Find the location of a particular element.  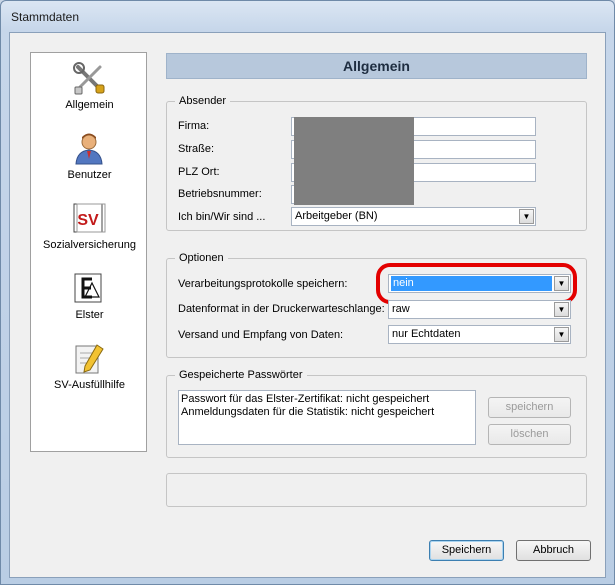

form-pencil-icon is located at coordinates (89, 359).